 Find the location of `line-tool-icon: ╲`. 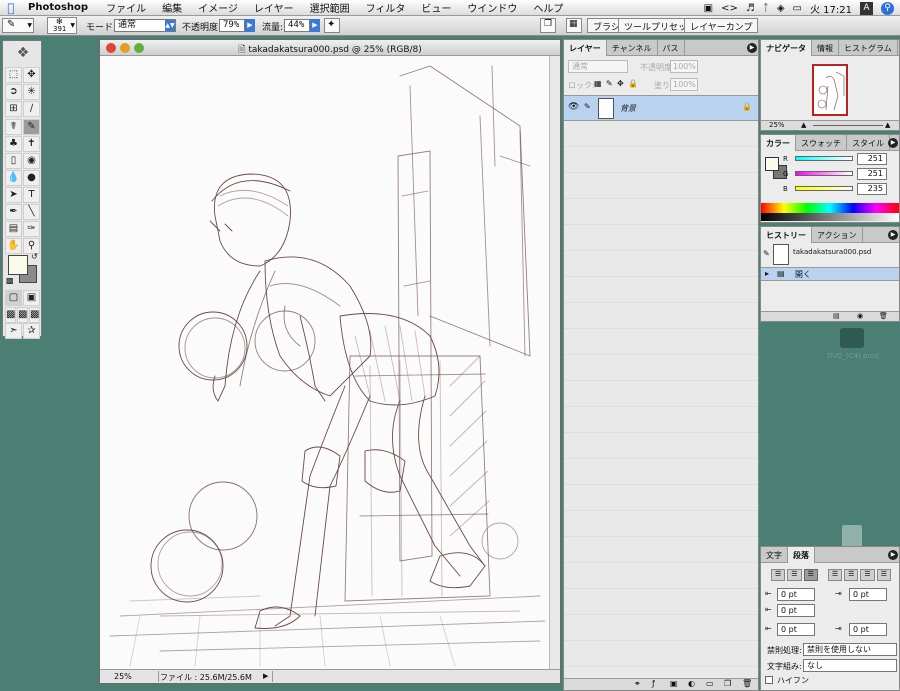

line-tool-icon: ╲ is located at coordinates (31, 212).